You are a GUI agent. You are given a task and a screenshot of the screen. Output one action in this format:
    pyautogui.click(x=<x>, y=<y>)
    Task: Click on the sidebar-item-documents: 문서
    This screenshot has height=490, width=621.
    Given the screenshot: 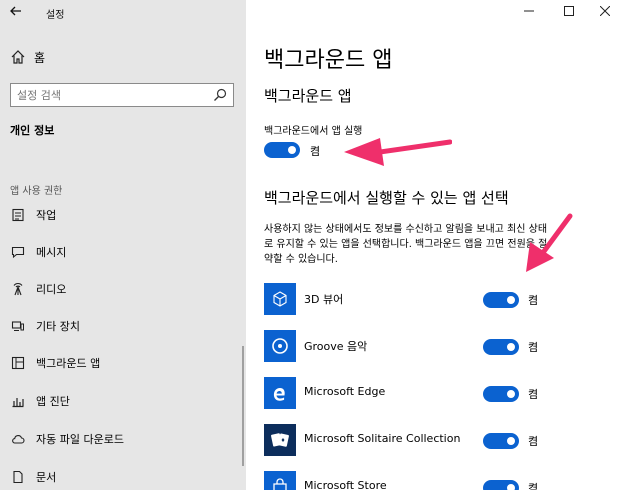 What is the action you would take?
    pyautogui.click(x=33, y=477)
    